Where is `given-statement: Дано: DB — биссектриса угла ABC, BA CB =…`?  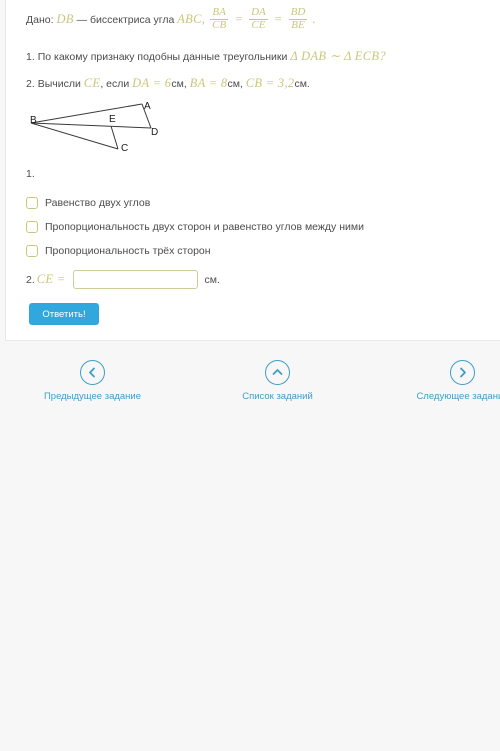 given-statement: Дано: DB — биссектриса угла ABC, BA CB =… is located at coordinates (171, 19).